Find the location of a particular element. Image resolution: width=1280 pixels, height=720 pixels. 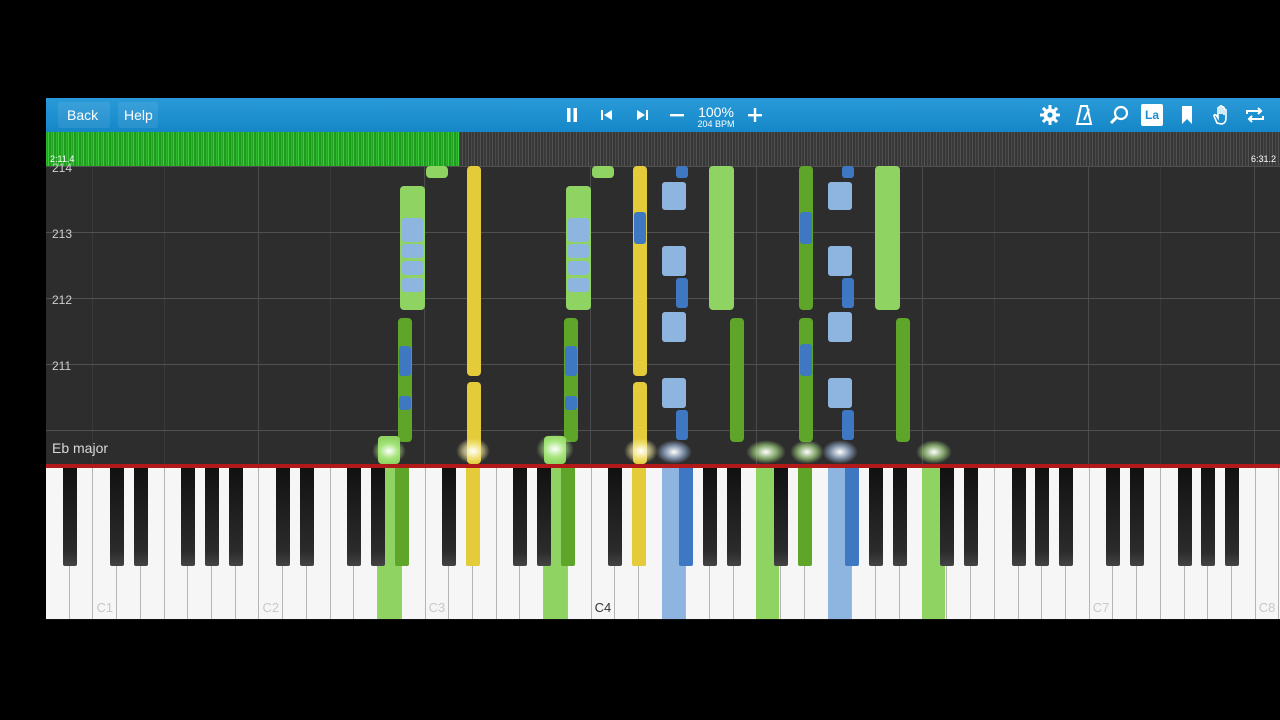

octave-label: C7 is located at coordinates (1101, 607).